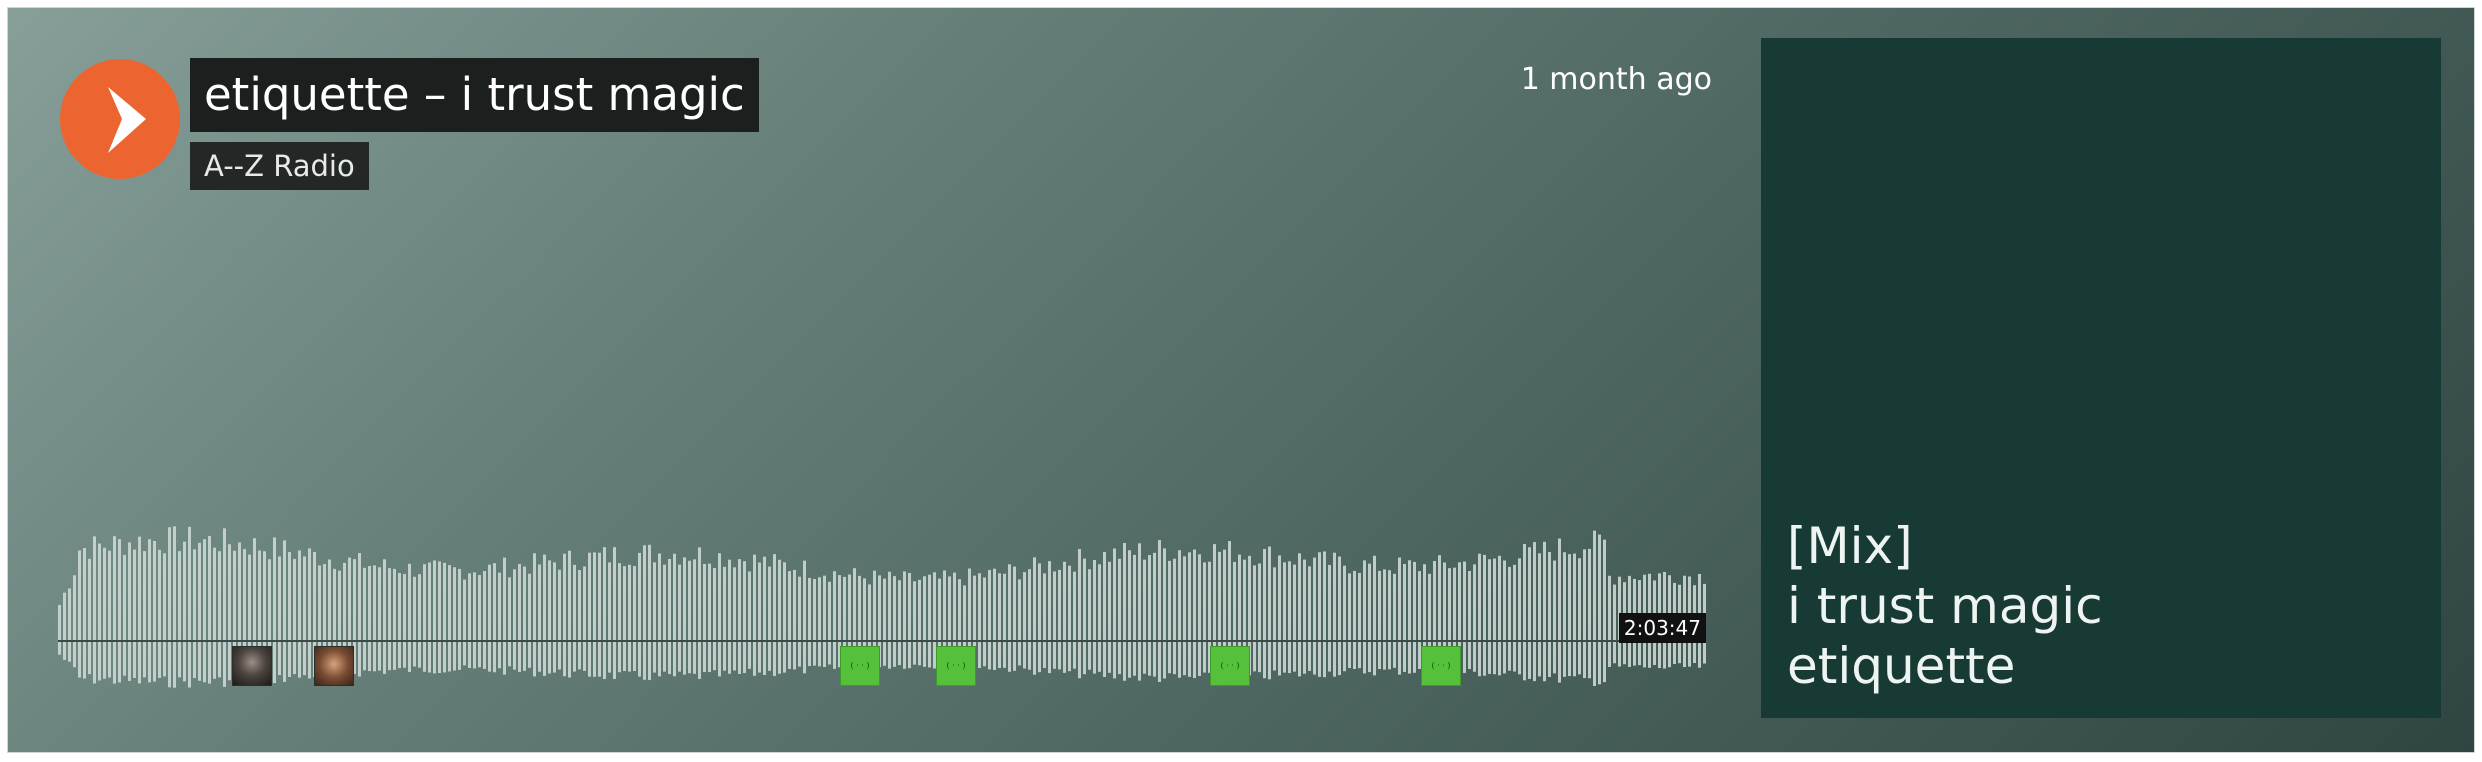  Describe the element at coordinates (1850, 546) in the screenshot. I see `artwork-line-1: [Mix]` at that location.